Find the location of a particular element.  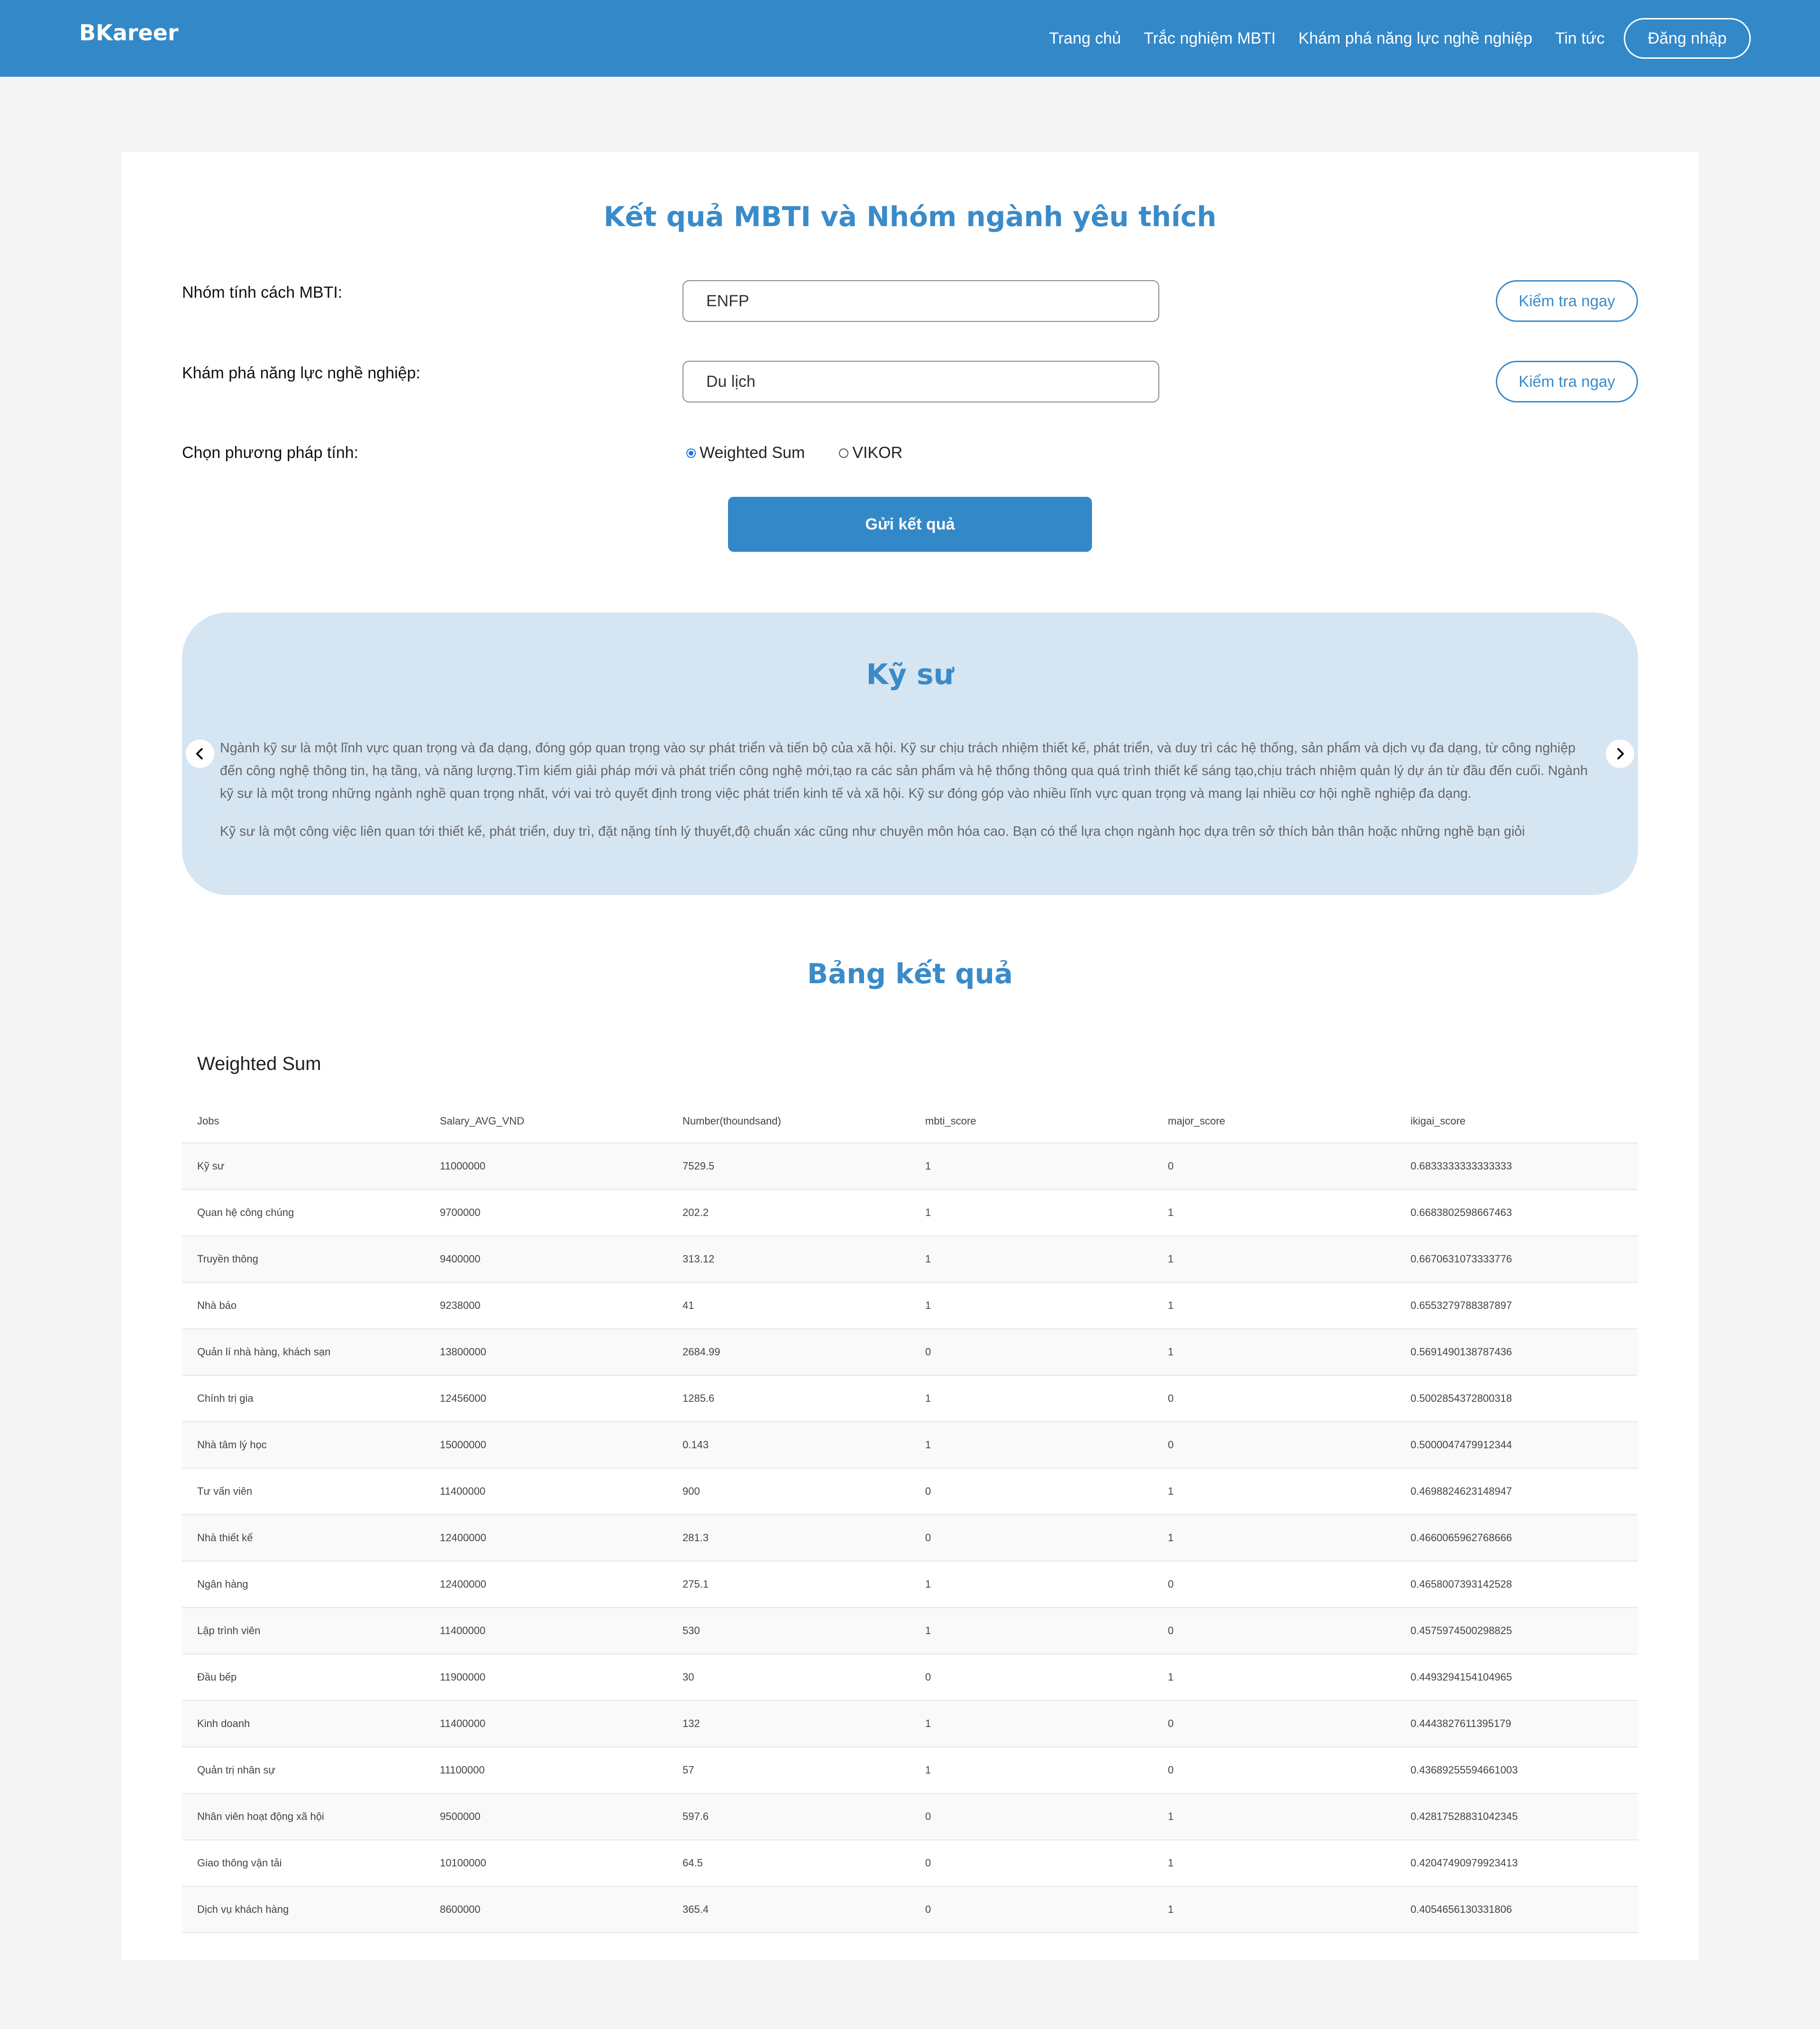

radio-option-vikor: VIKOR is located at coordinates (870, 453).